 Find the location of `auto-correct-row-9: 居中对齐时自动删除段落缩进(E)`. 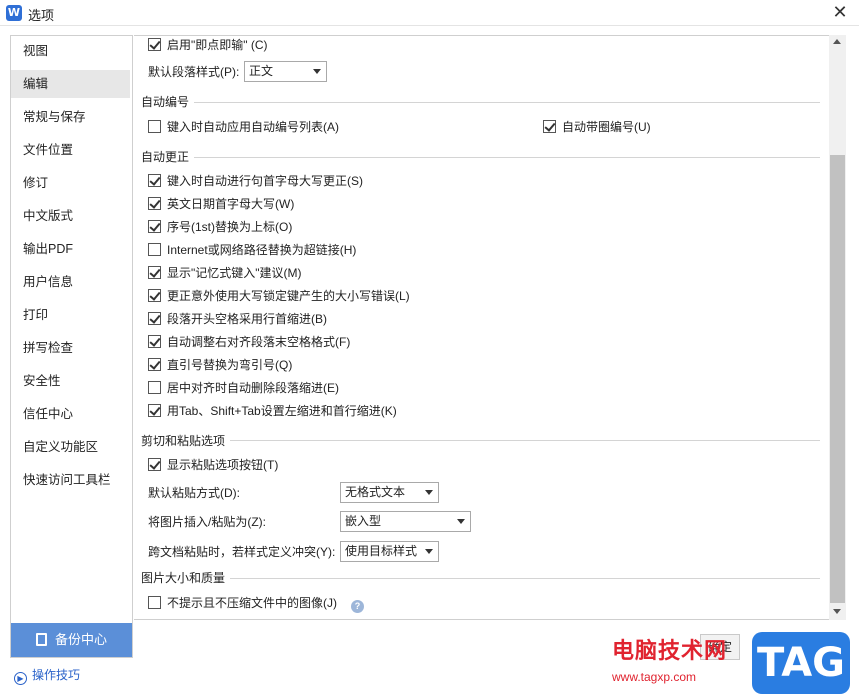

auto-correct-row-9: 居中对齐时自动删除段落缩进(E) is located at coordinates (243, 388).